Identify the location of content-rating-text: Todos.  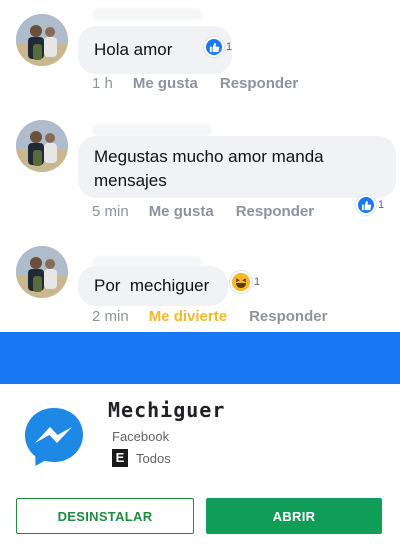
(153, 458).